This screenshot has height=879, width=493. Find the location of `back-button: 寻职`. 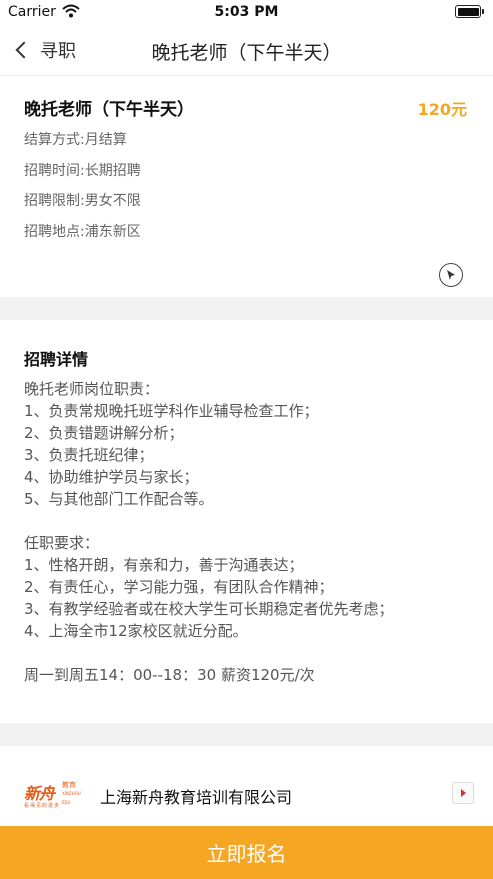

back-button: 寻职 is located at coordinates (44, 50).